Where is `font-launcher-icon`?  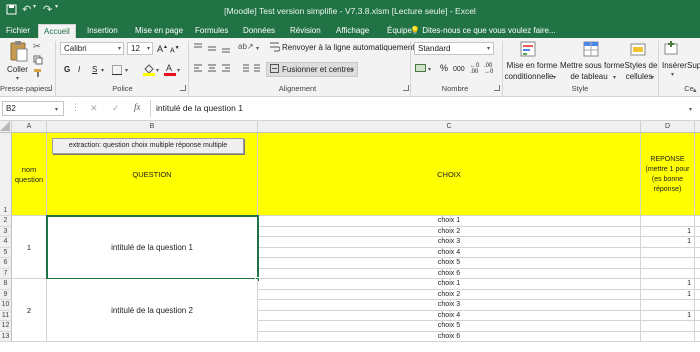
font-launcher-icon is located at coordinates (183, 88).